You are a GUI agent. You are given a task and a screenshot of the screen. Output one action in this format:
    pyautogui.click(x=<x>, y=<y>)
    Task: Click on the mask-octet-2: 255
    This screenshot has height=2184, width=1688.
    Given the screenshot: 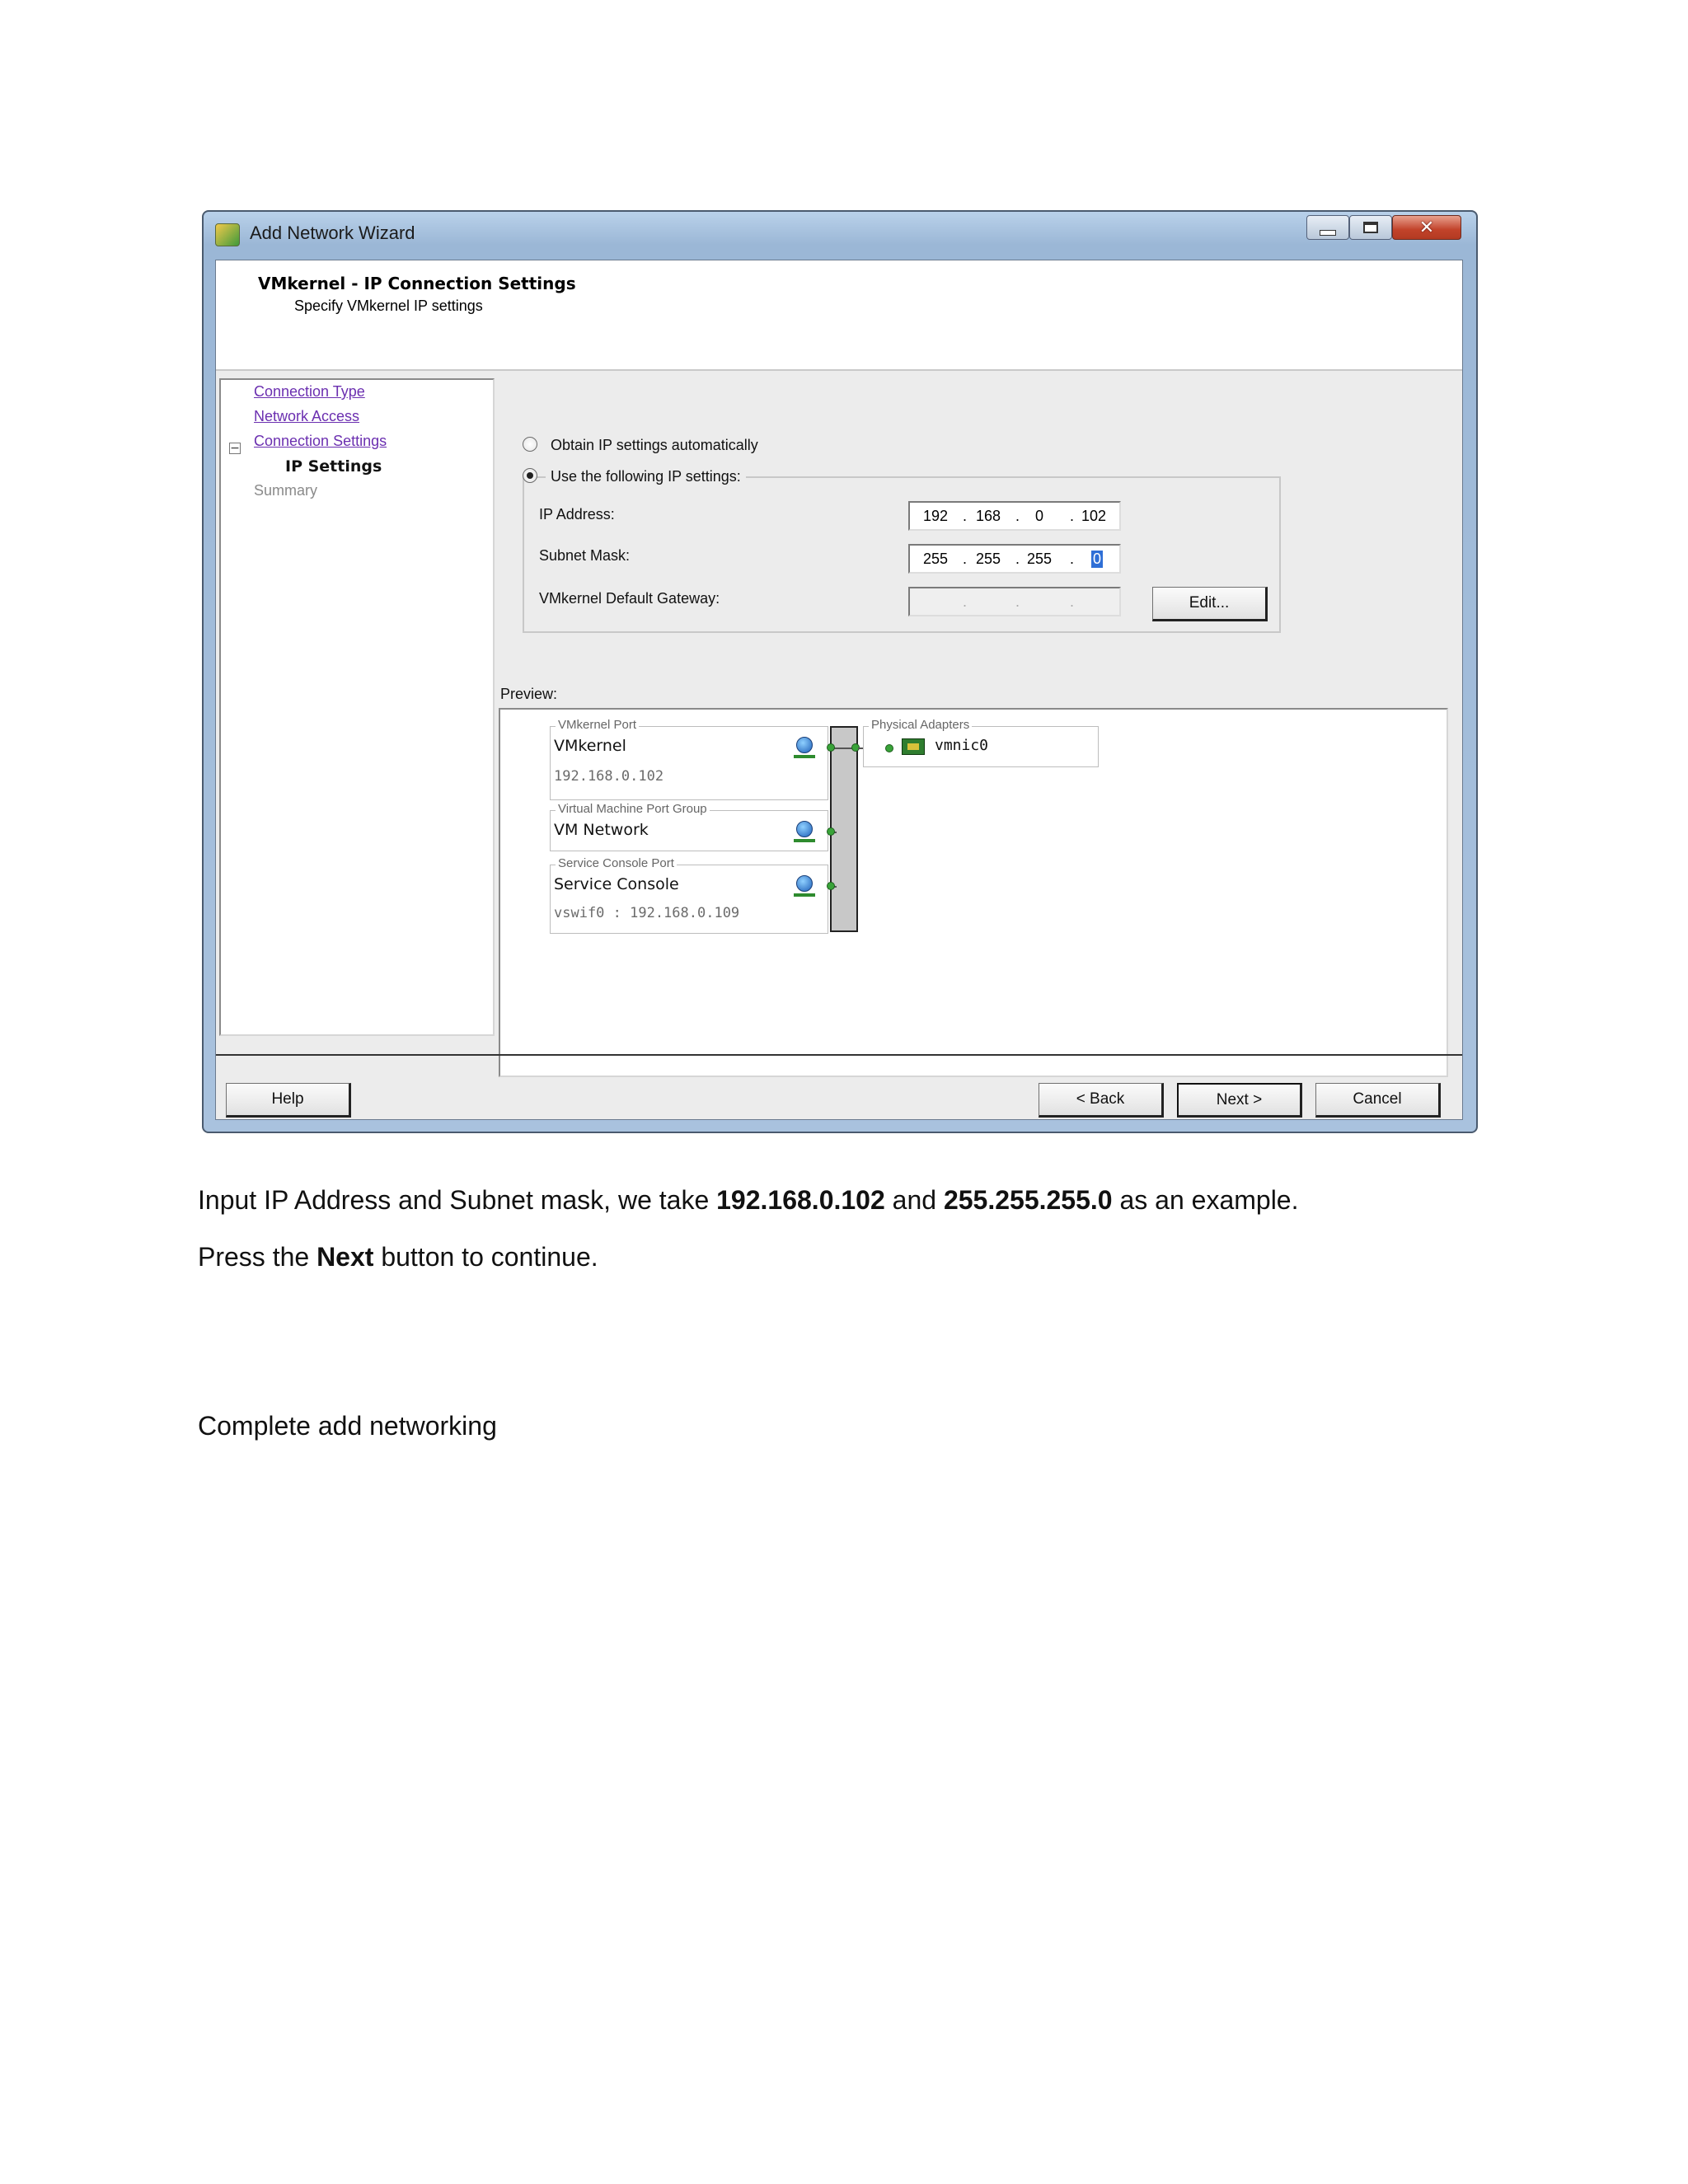 What is the action you would take?
    pyautogui.click(x=988, y=559)
    